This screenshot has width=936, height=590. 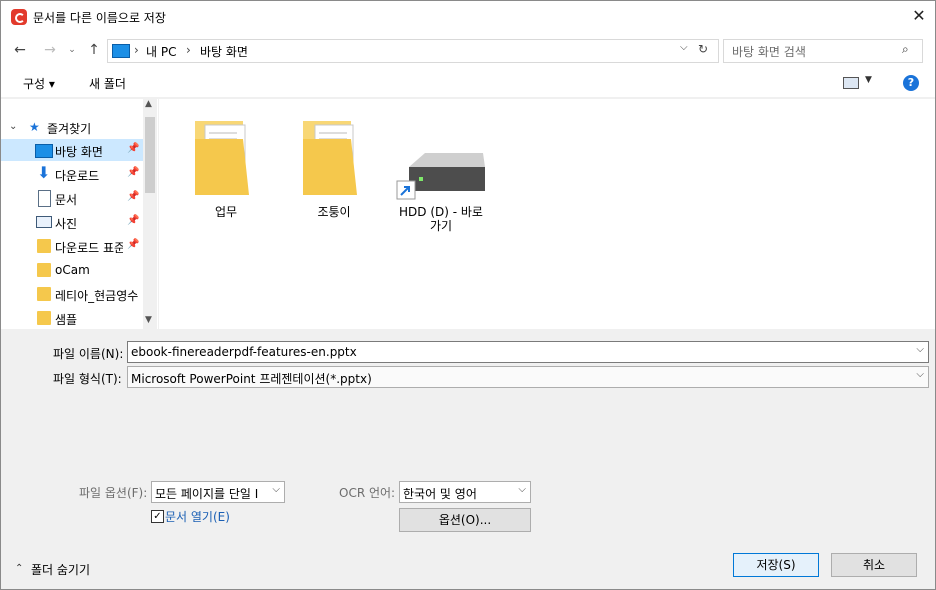 I want to click on address-bar: › 내 PC › 바탕 화면 ⌵ ↻, so click(x=413, y=51).